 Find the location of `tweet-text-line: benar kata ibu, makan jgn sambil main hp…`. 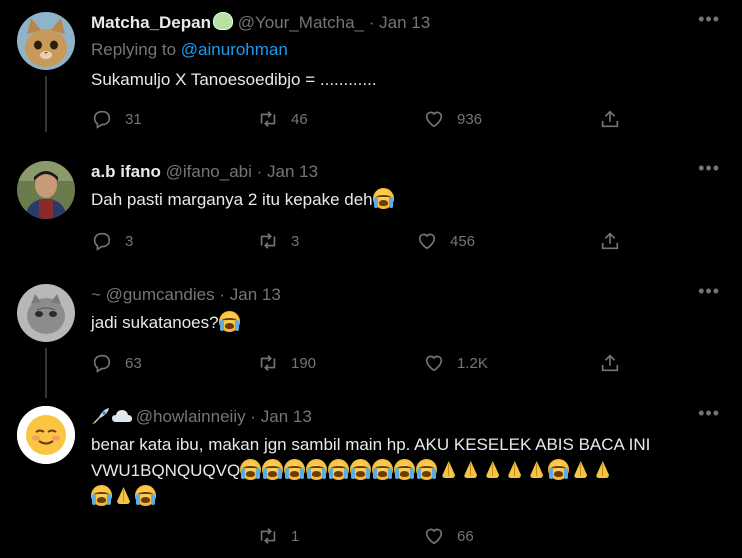

tweet-text-line: benar kata ibu, makan jgn sambil main hp… is located at coordinates (371, 444).